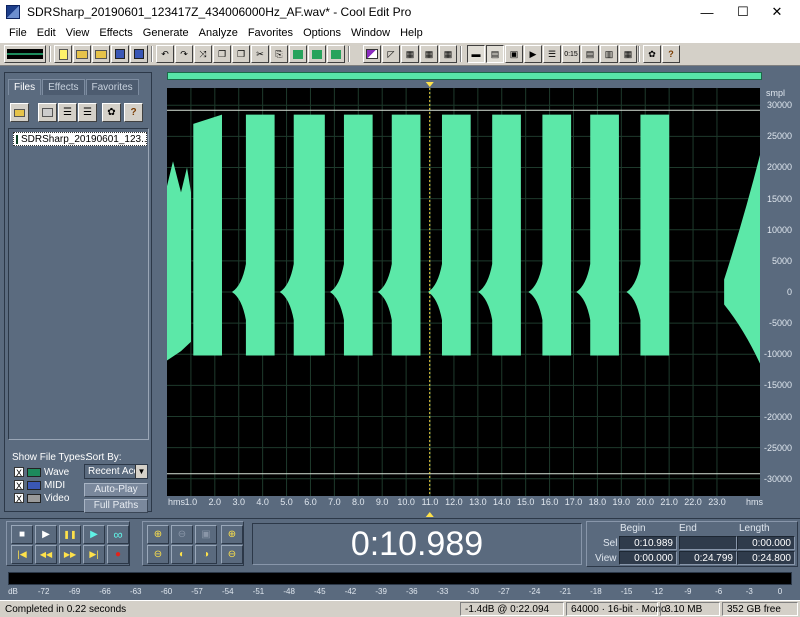  I want to click on view-length-field: 0:24.800, so click(766, 558).